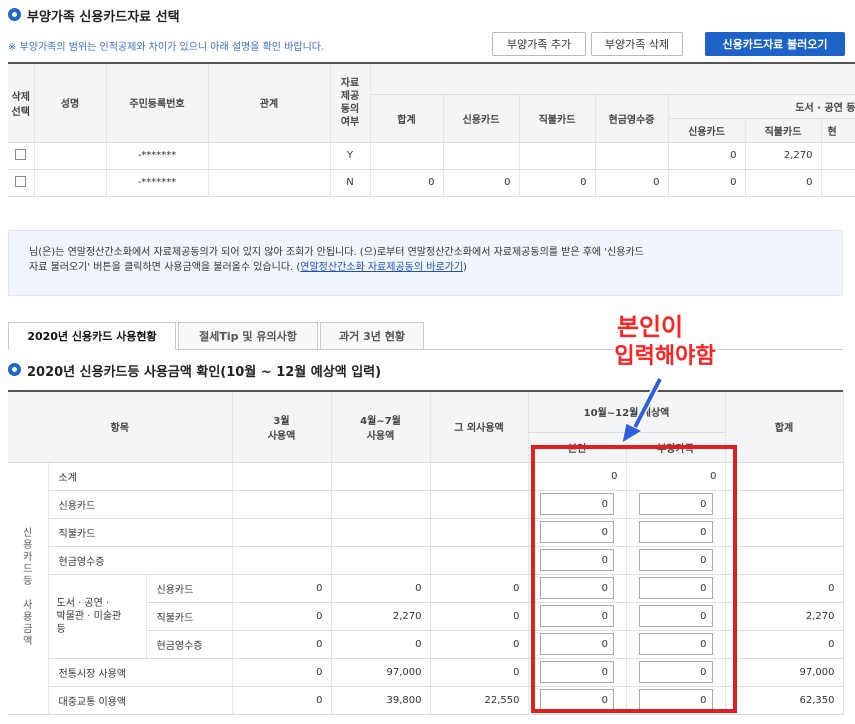 This screenshot has width=855, height=724. What do you see at coordinates (632, 118) in the screenshot?
I see `col-cash: 현금영수증` at bounding box center [632, 118].